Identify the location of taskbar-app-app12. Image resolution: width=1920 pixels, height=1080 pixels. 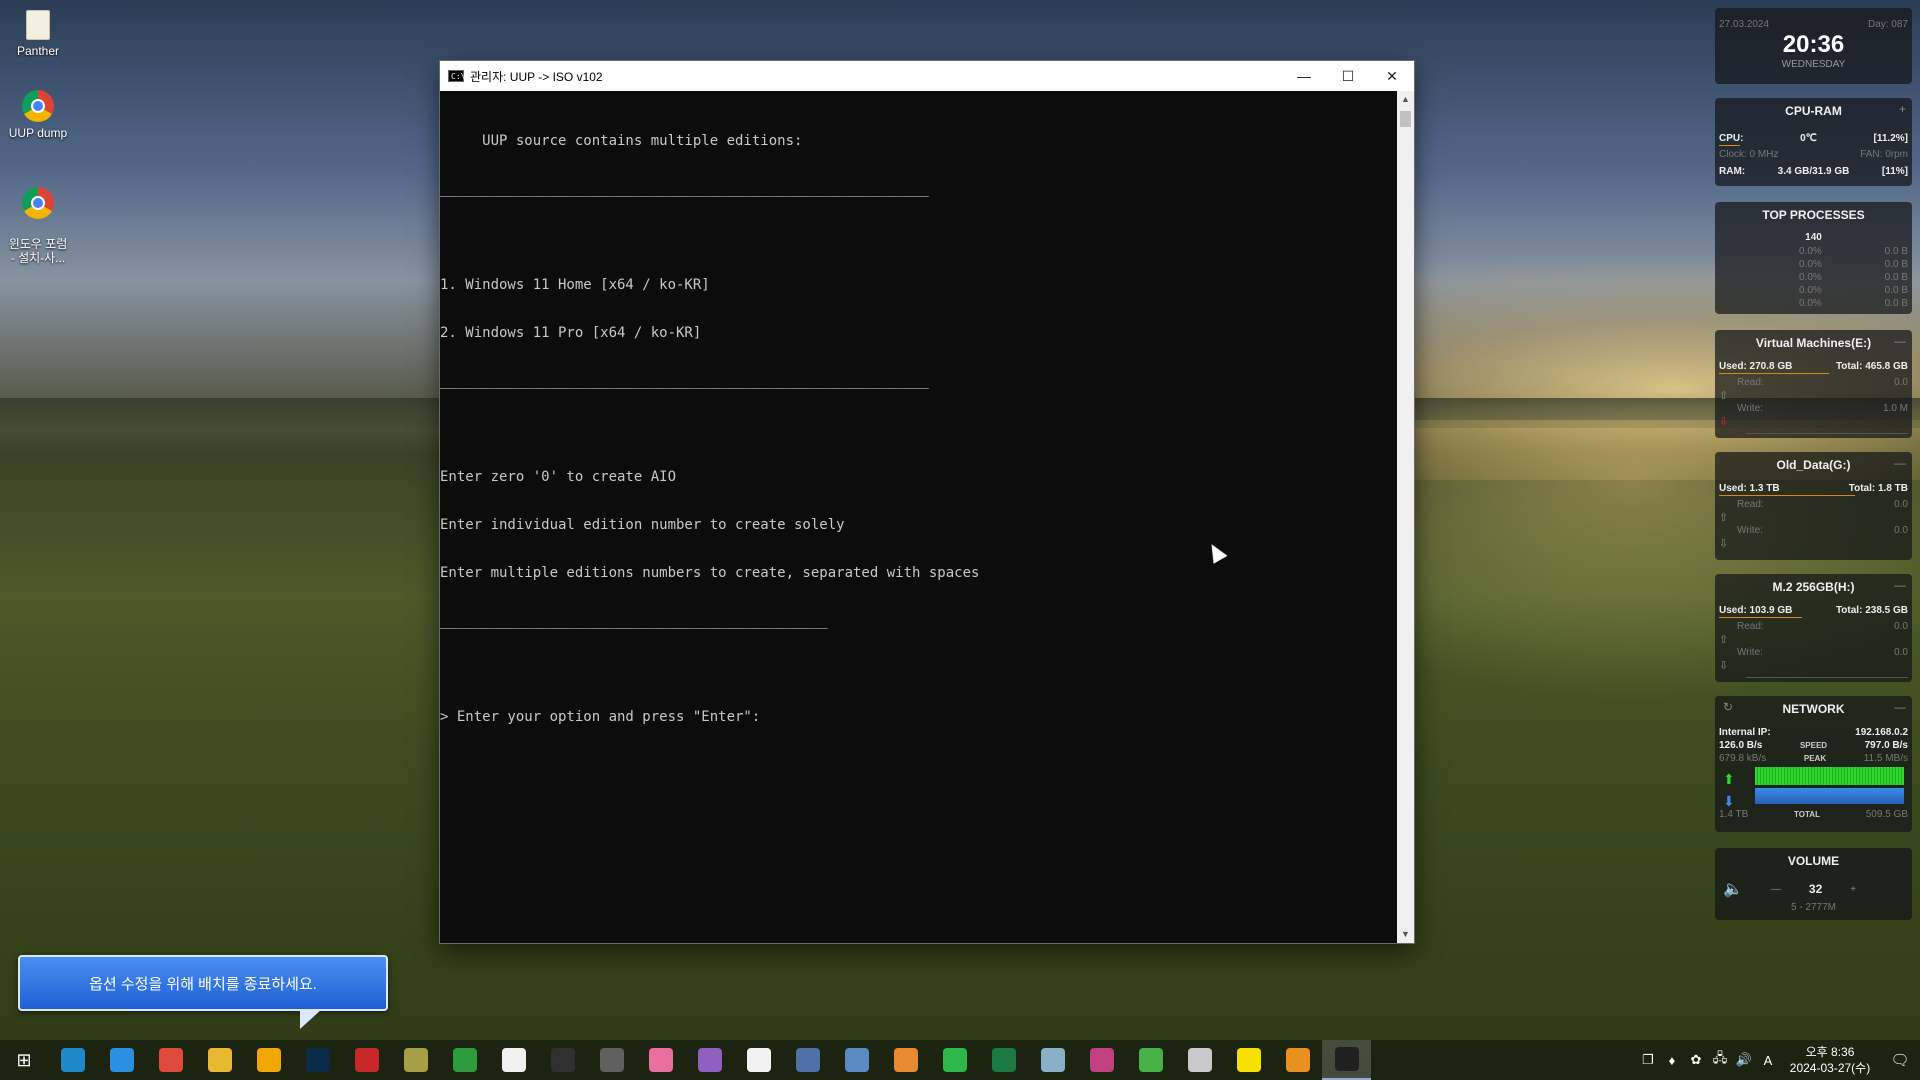
(611, 1060).